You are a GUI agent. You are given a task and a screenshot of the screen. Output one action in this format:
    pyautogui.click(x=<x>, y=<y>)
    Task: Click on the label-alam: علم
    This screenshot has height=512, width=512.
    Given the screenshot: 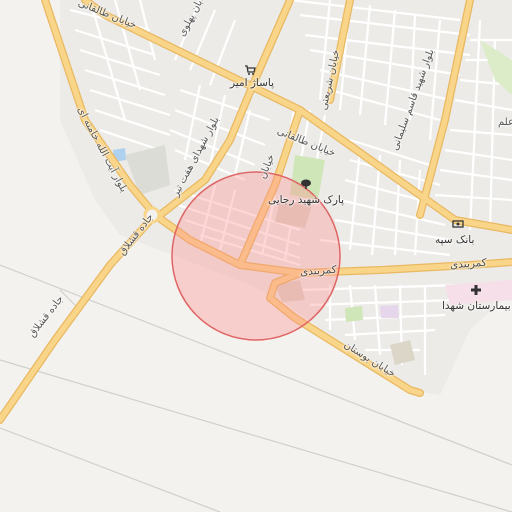 What is the action you would take?
    pyautogui.click(x=505, y=122)
    